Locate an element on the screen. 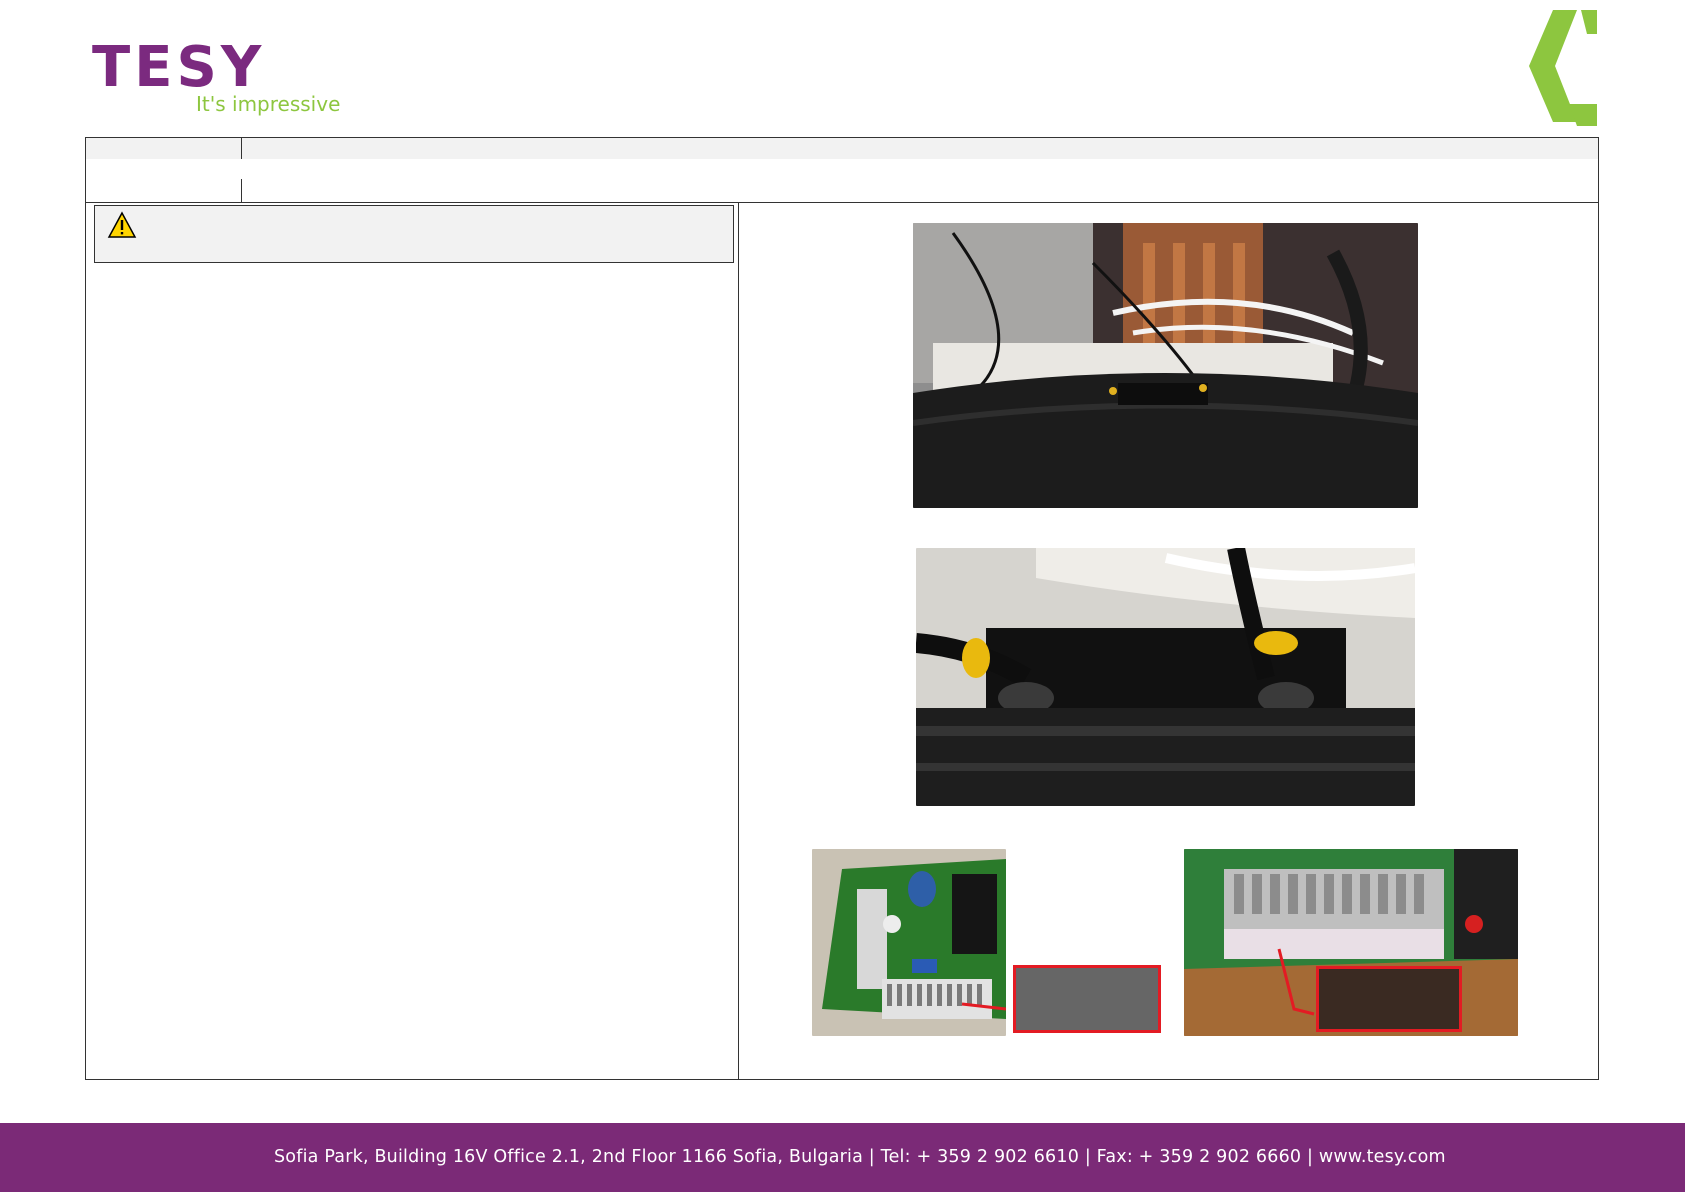  table-row-spacer is located at coordinates (842, 169).